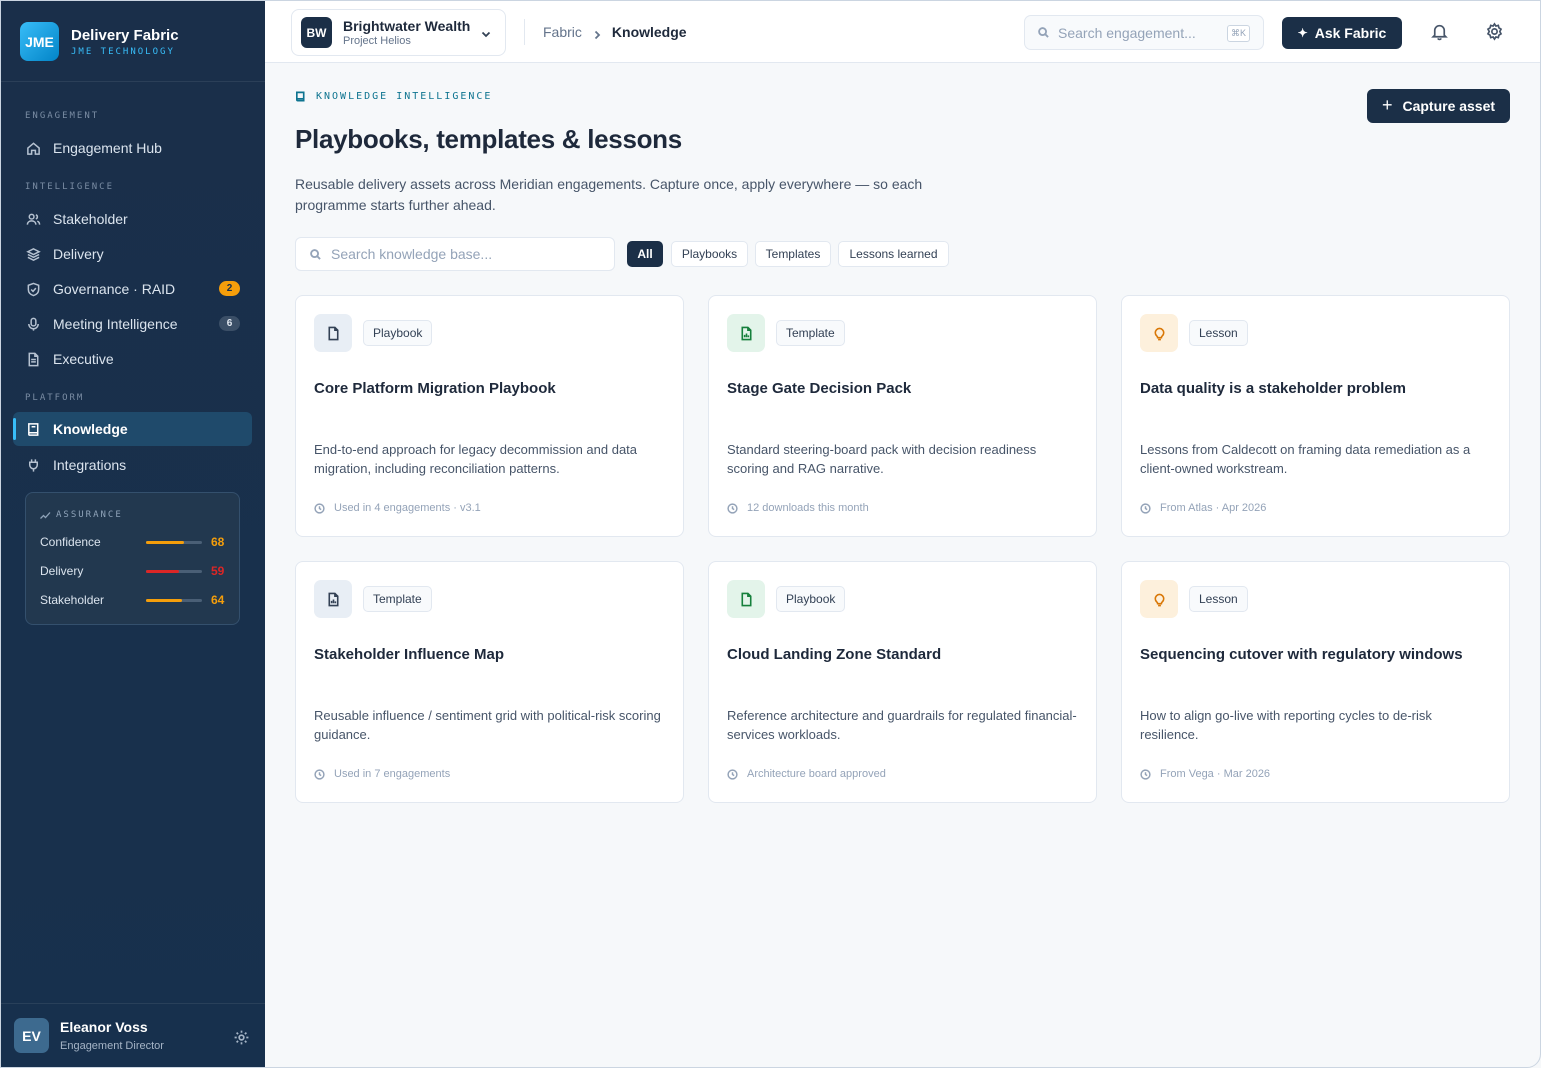 This screenshot has height=1068, width=1541. What do you see at coordinates (466, 254) in the screenshot?
I see `knowledge-search-input` at bounding box center [466, 254].